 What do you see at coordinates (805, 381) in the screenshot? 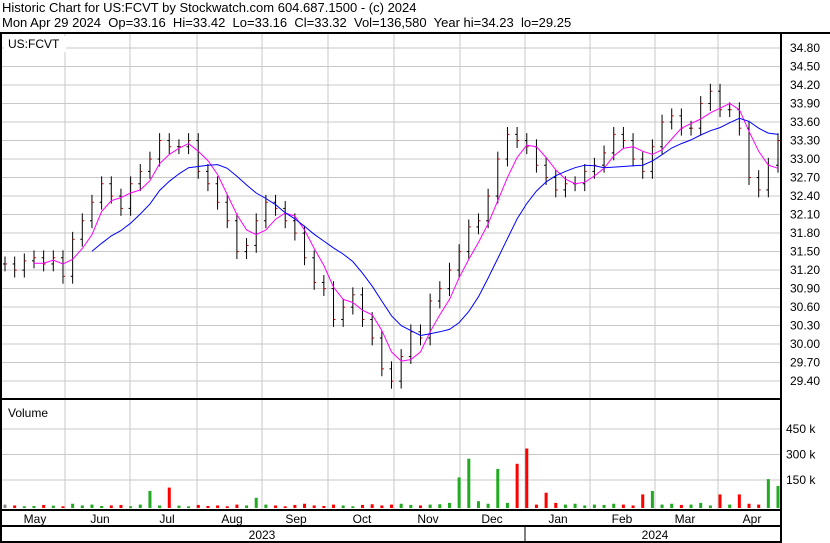
I see `price-tick-label: 29.40` at bounding box center [805, 381].